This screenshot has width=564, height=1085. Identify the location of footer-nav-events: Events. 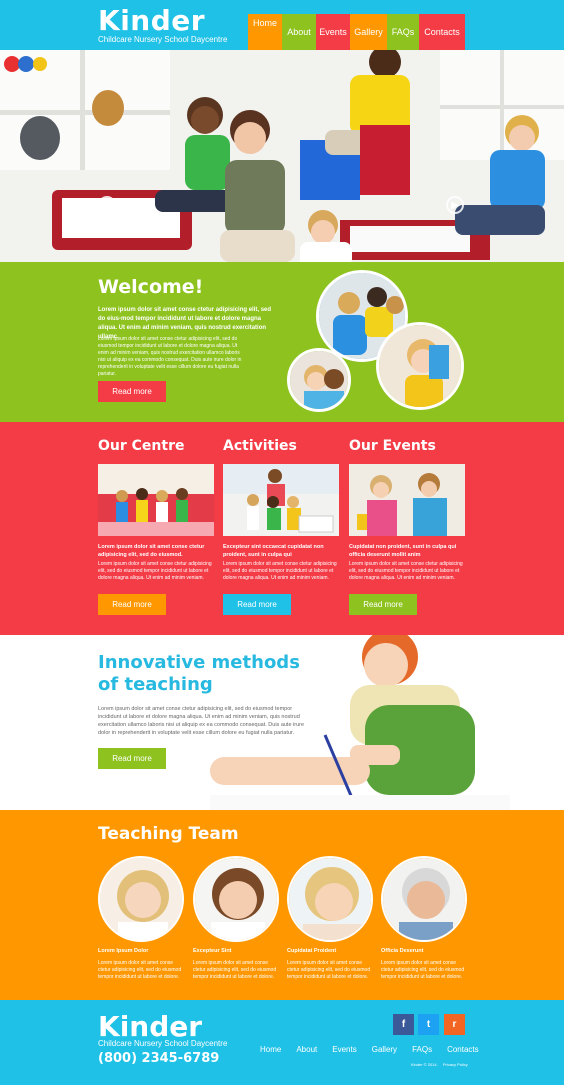
(344, 1049).